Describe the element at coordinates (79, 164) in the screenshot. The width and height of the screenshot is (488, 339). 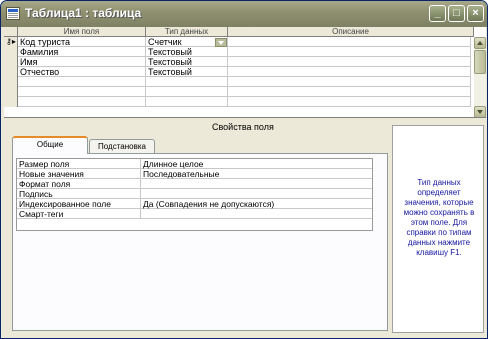
I see `property-label: Размер поля` at that location.